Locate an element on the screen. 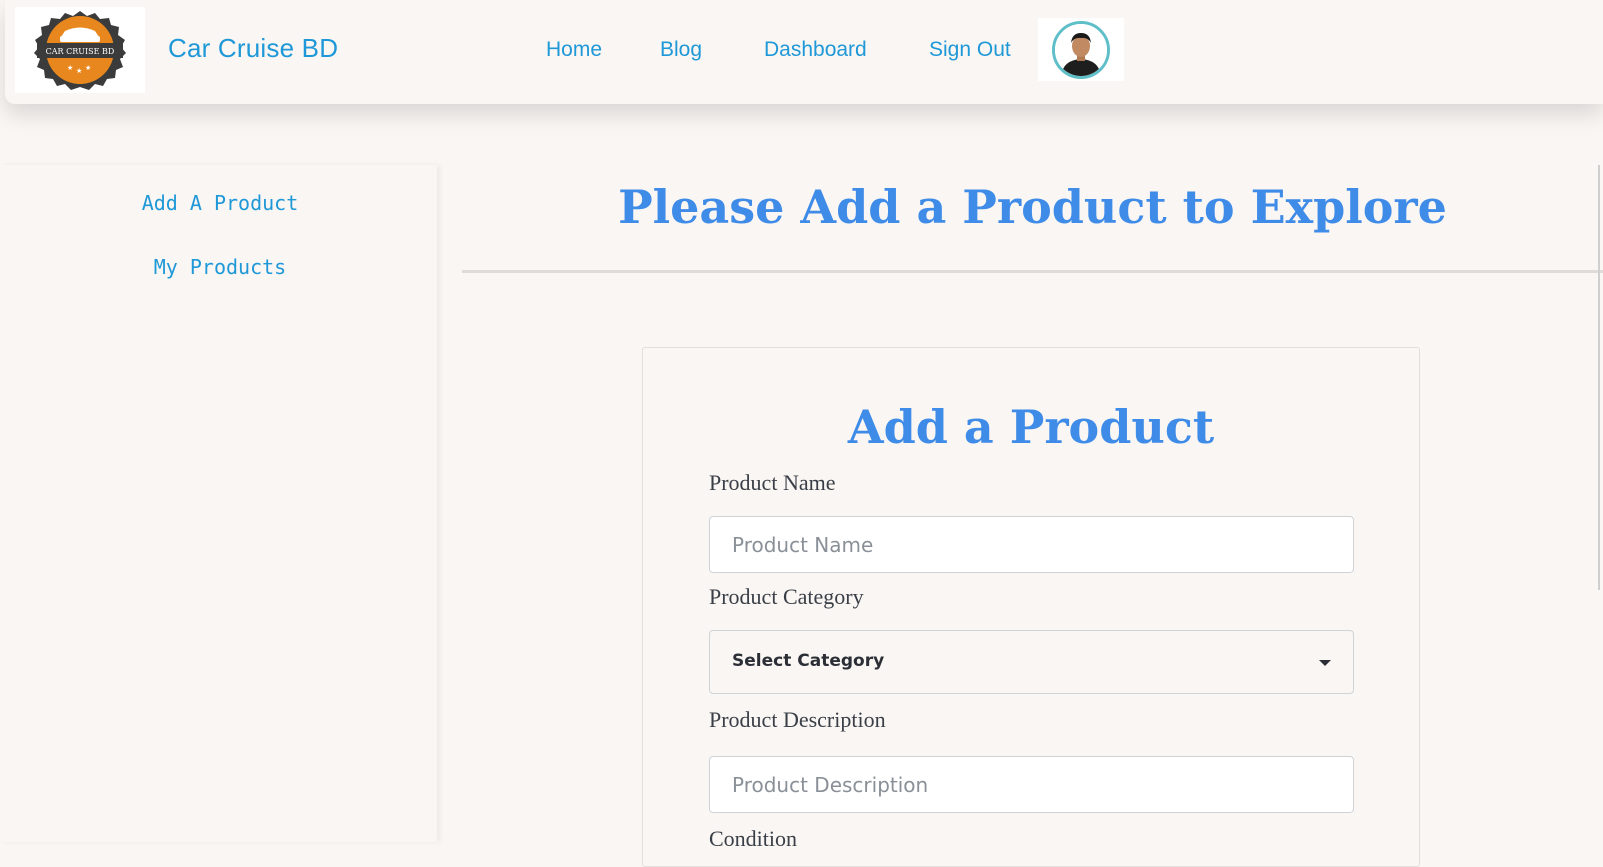  nav-link-dashboard: Dashboard is located at coordinates (815, 50).